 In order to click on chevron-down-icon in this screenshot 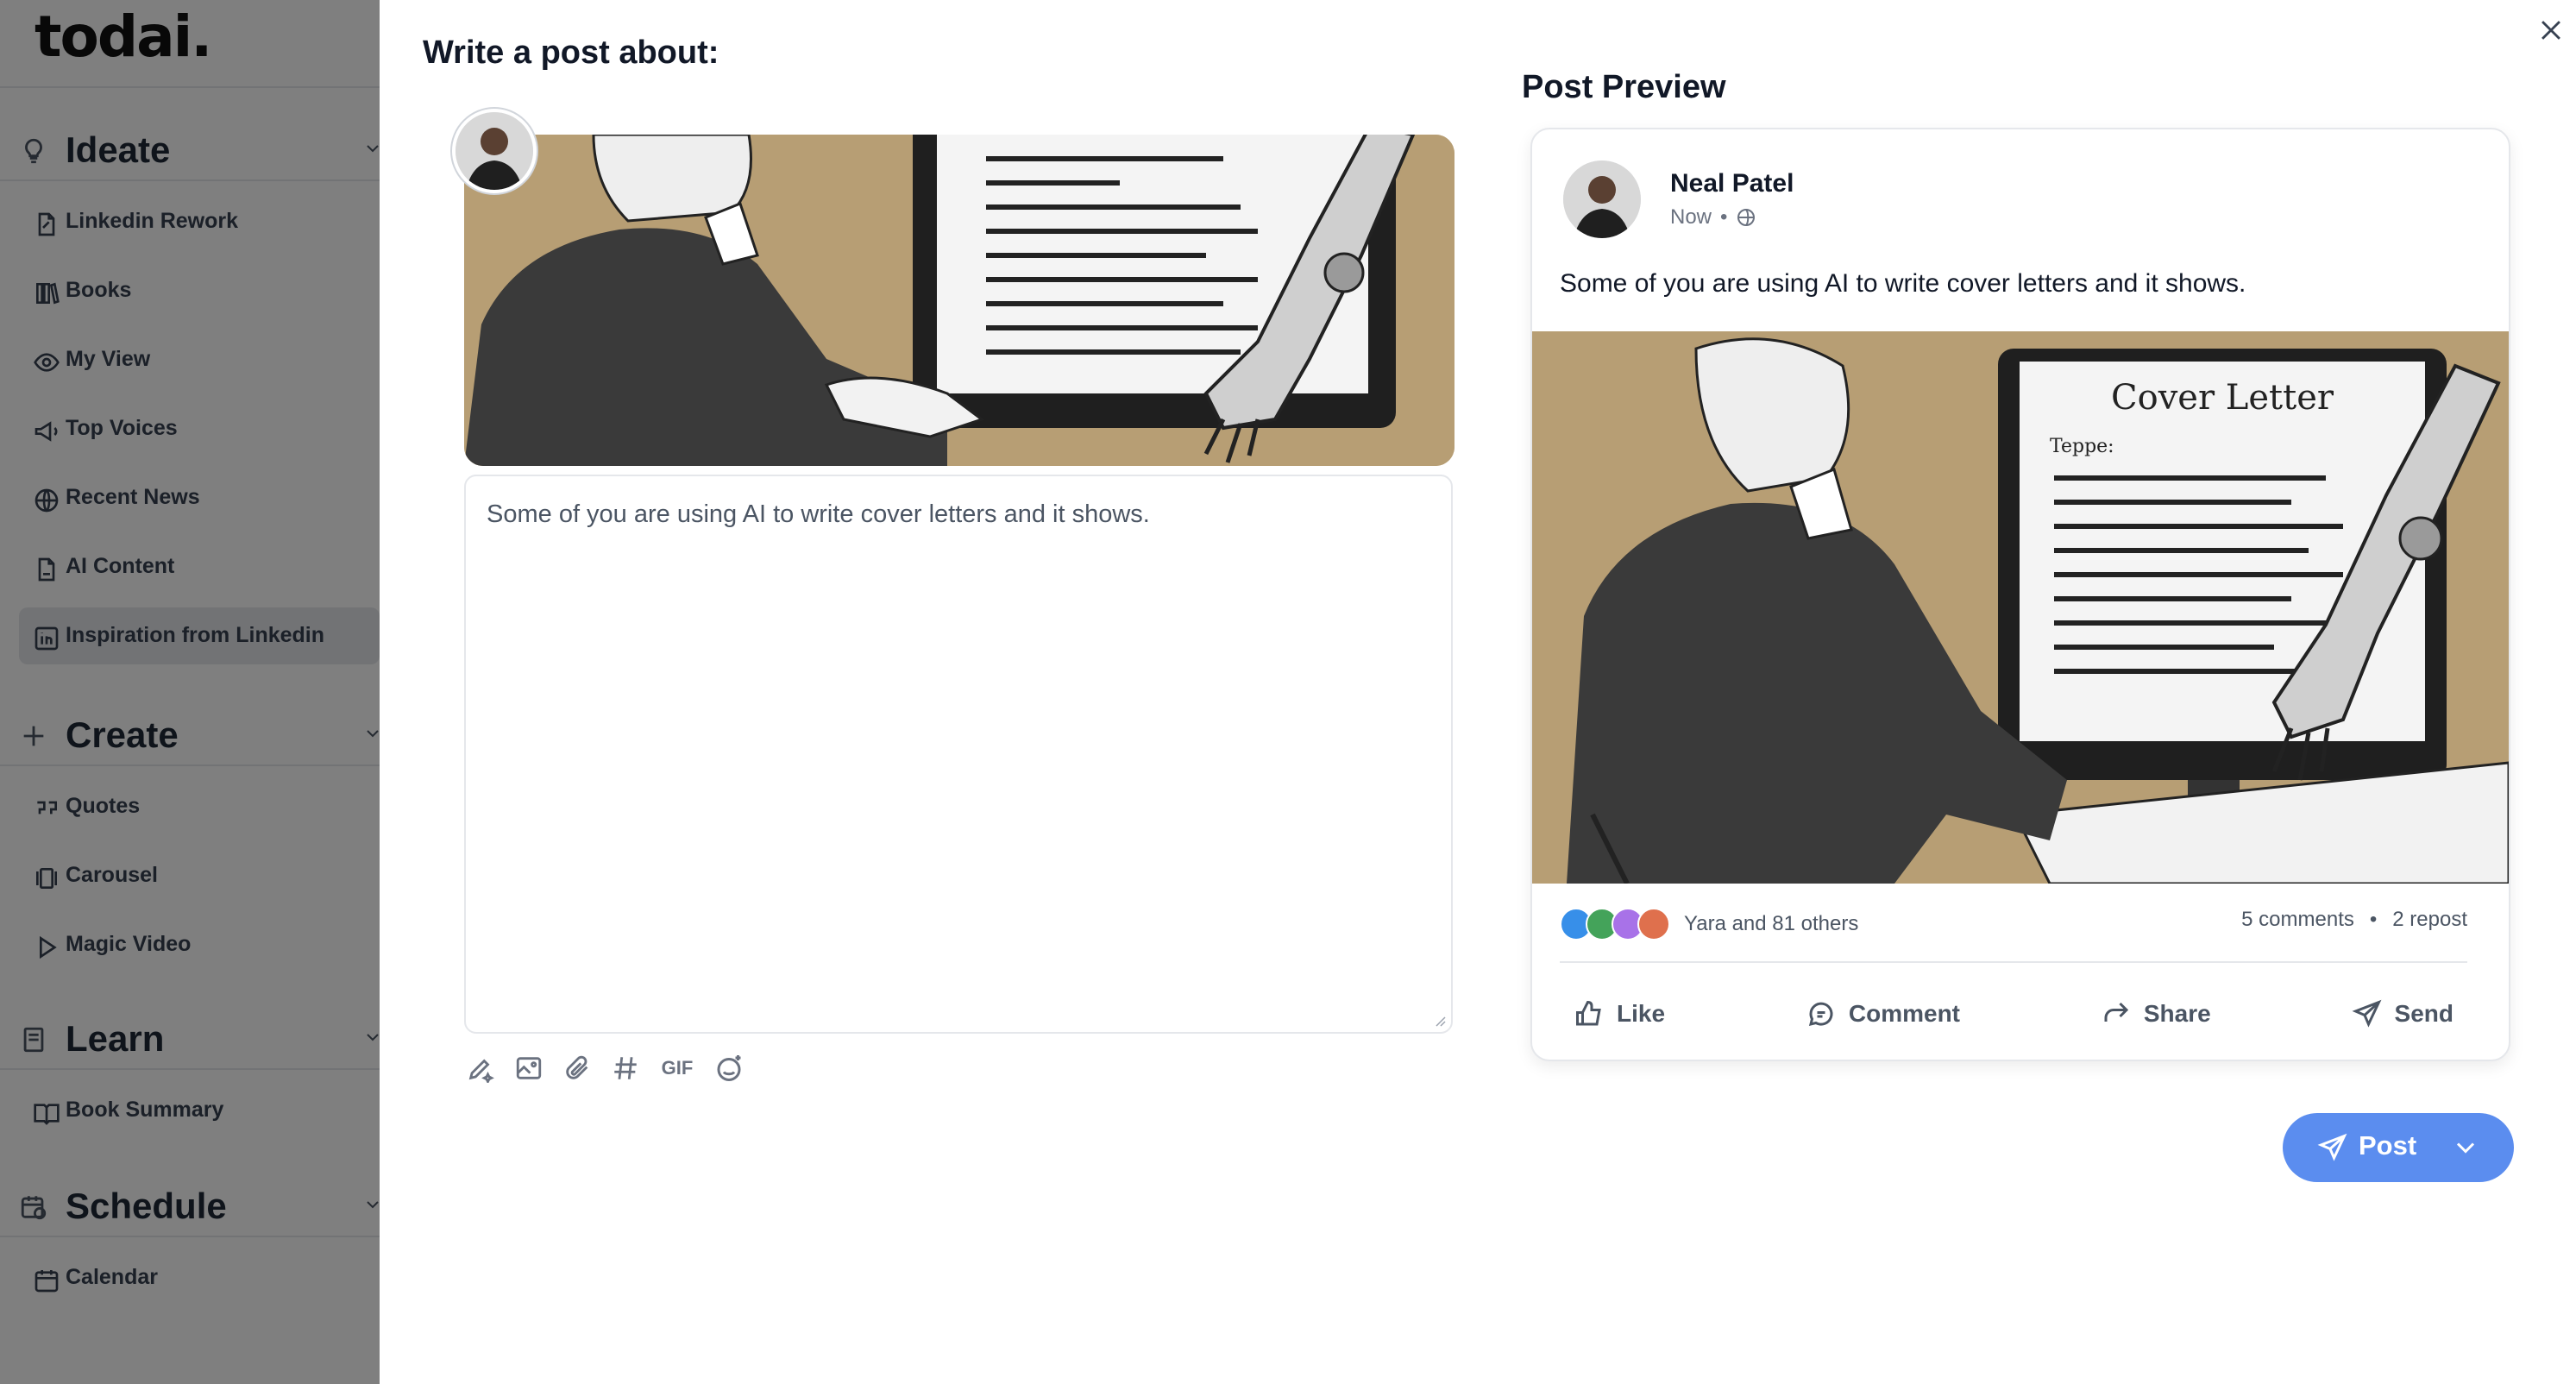, I will do `click(2465, 1147)`.